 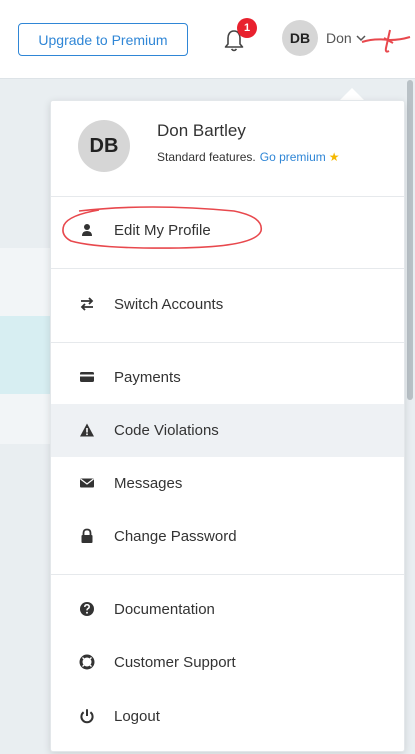 What do you see at coordinates (386, 41) in the screenshot?
I see `annotation-checkmark` at bounding box center [386, 41].